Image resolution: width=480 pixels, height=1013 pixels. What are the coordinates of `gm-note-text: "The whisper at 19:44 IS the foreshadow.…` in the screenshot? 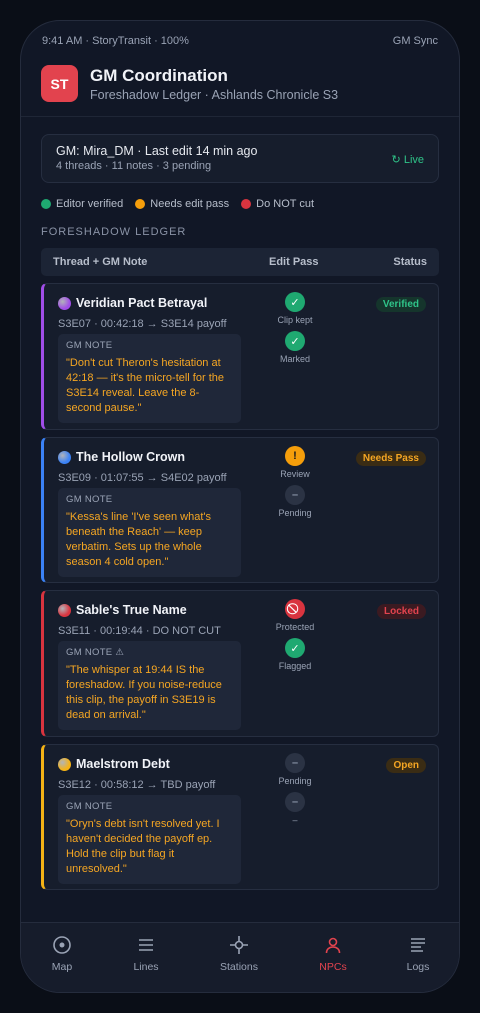 It's located at (144, 692).